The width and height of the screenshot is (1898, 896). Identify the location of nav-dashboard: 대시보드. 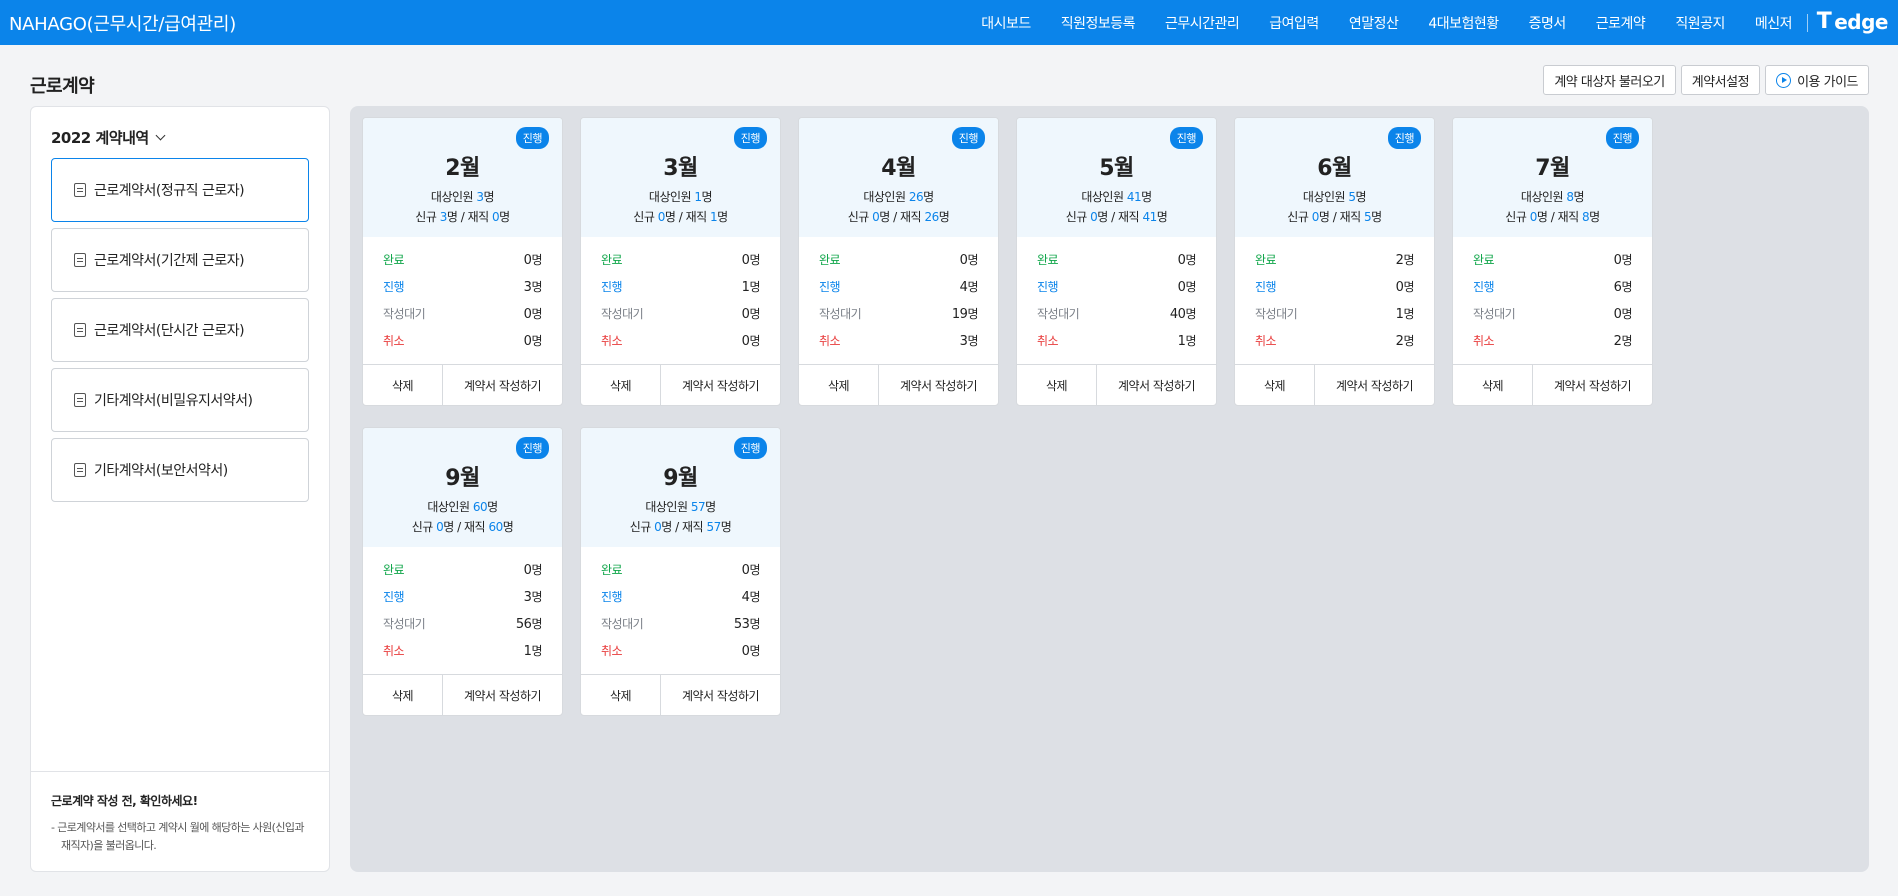
(1006, 23).